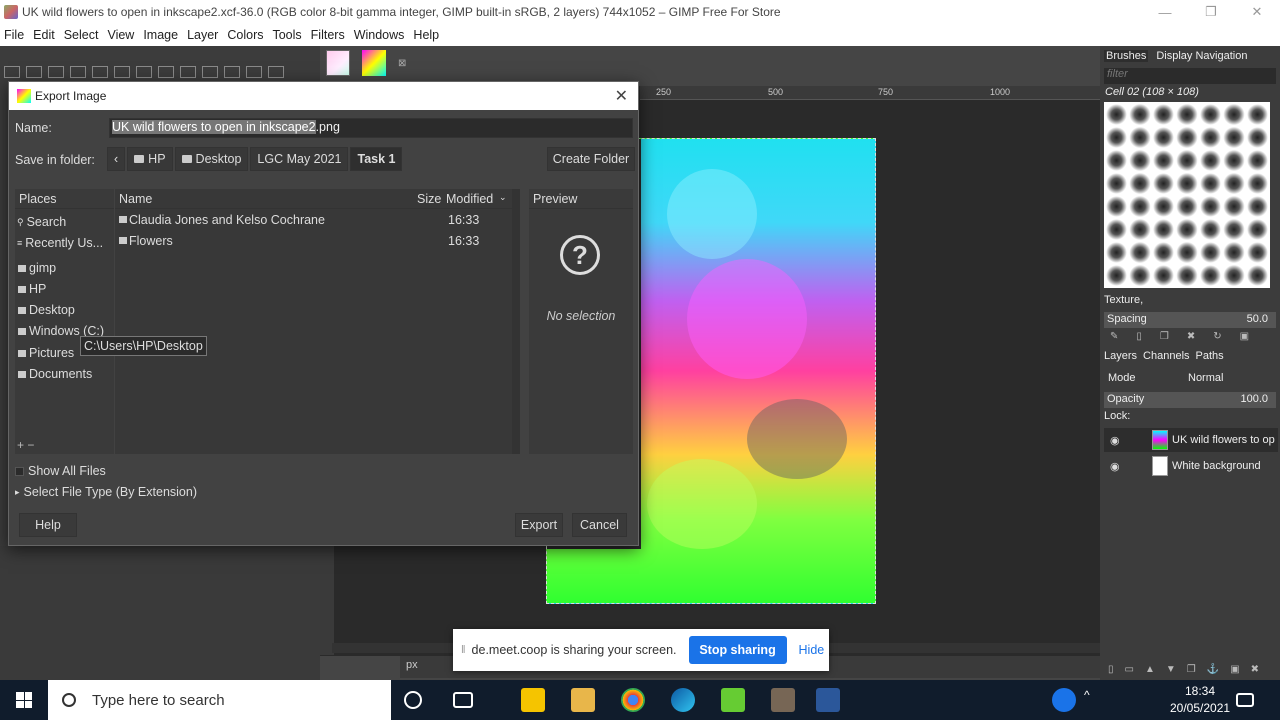 The height and width of the screenshot is (720, 1280). What do you see at coordinates (812, 650) in the screenshot?
I see `hide-share-bar-button: Hide` at bounding box center [812, 650].